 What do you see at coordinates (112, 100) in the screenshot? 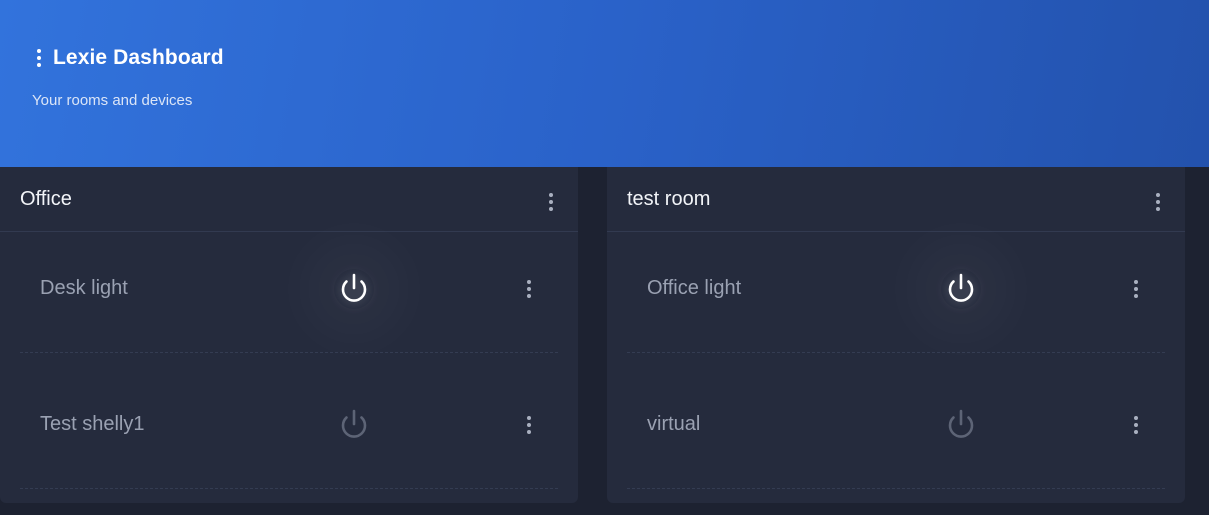
I see `page-subtitle: Your rooms and devices` at bounding box center [112, 100].